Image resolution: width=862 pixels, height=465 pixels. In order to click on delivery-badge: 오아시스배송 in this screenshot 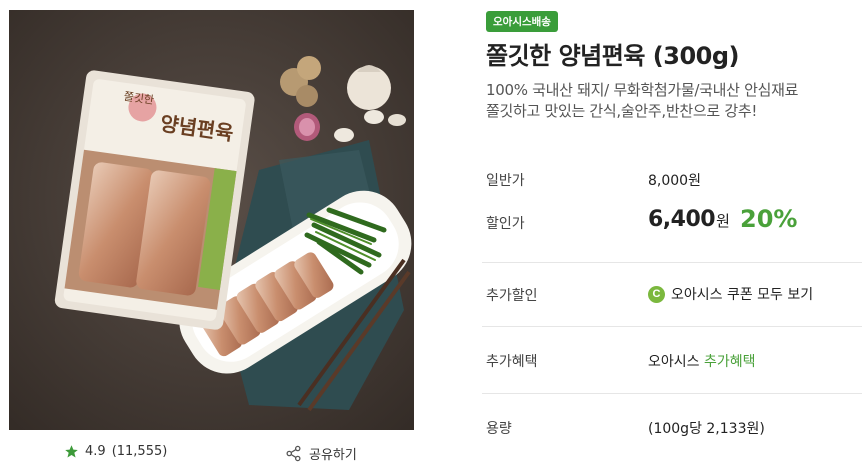, I will do `click(522, 21)`.